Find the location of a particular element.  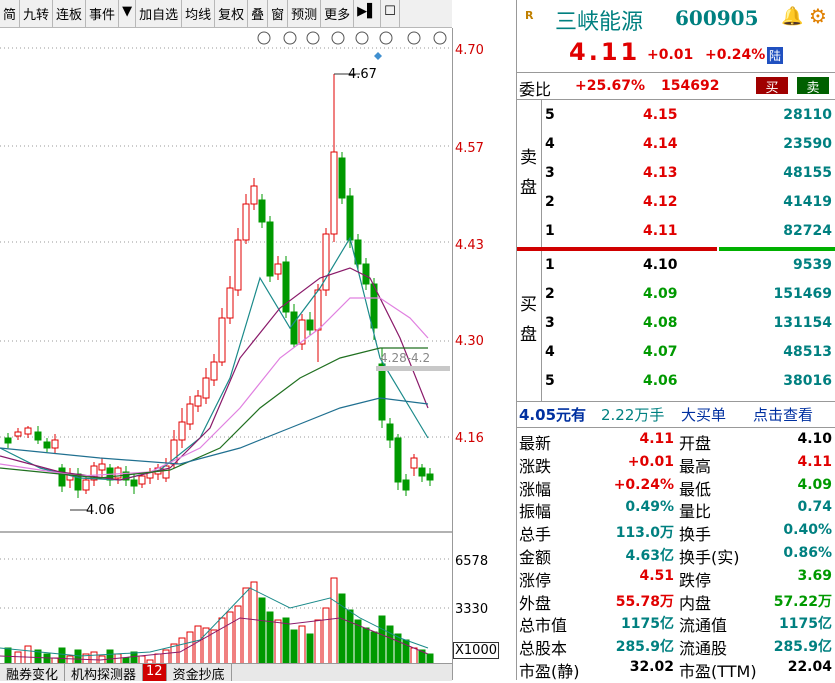

buy-button: 买 is located at coordinates (772, 86).